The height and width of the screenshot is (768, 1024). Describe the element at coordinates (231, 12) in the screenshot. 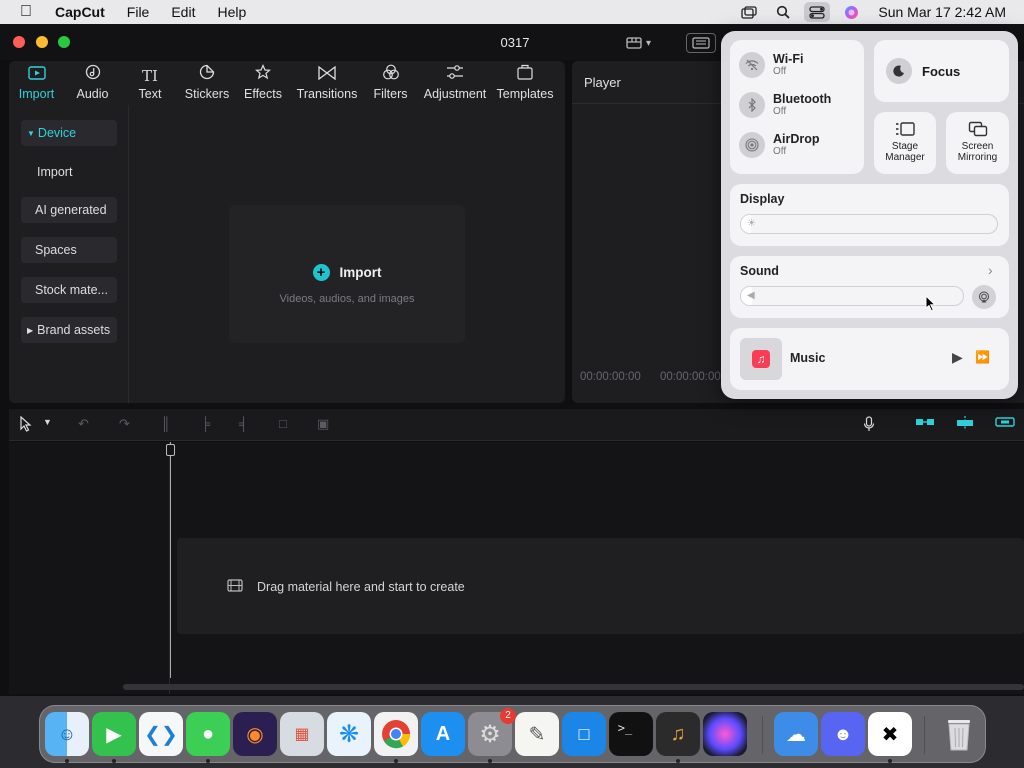

I see `menu-help: Help` at that location.